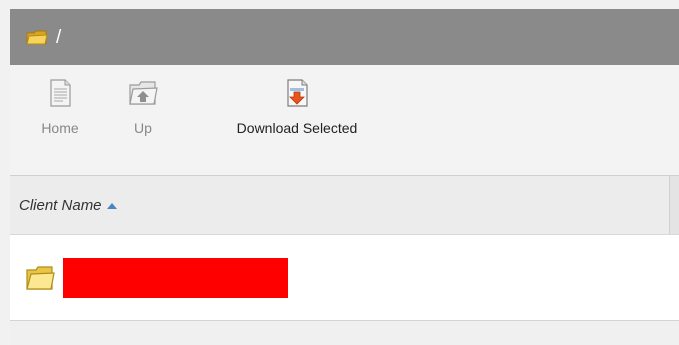 The image size is (679, 345). I want to click on grid-empty-area, so click(344, 333).